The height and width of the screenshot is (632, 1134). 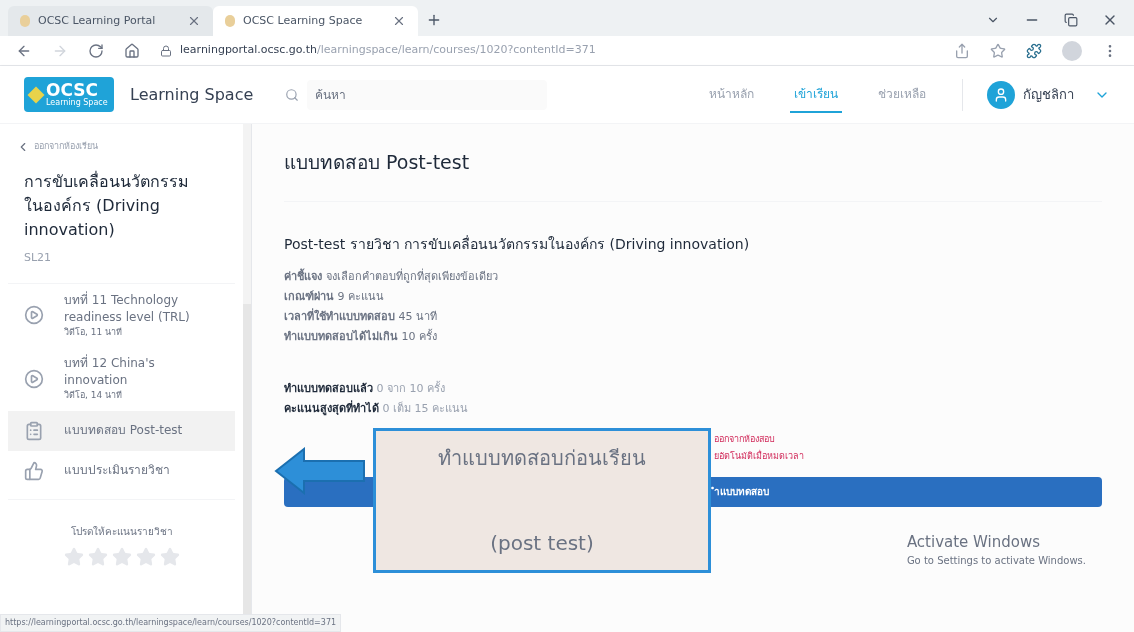 What do you see at coordinates (38, 258) in the screenshot?
I see `course-code: SL21` at bounding box center [38, 258].